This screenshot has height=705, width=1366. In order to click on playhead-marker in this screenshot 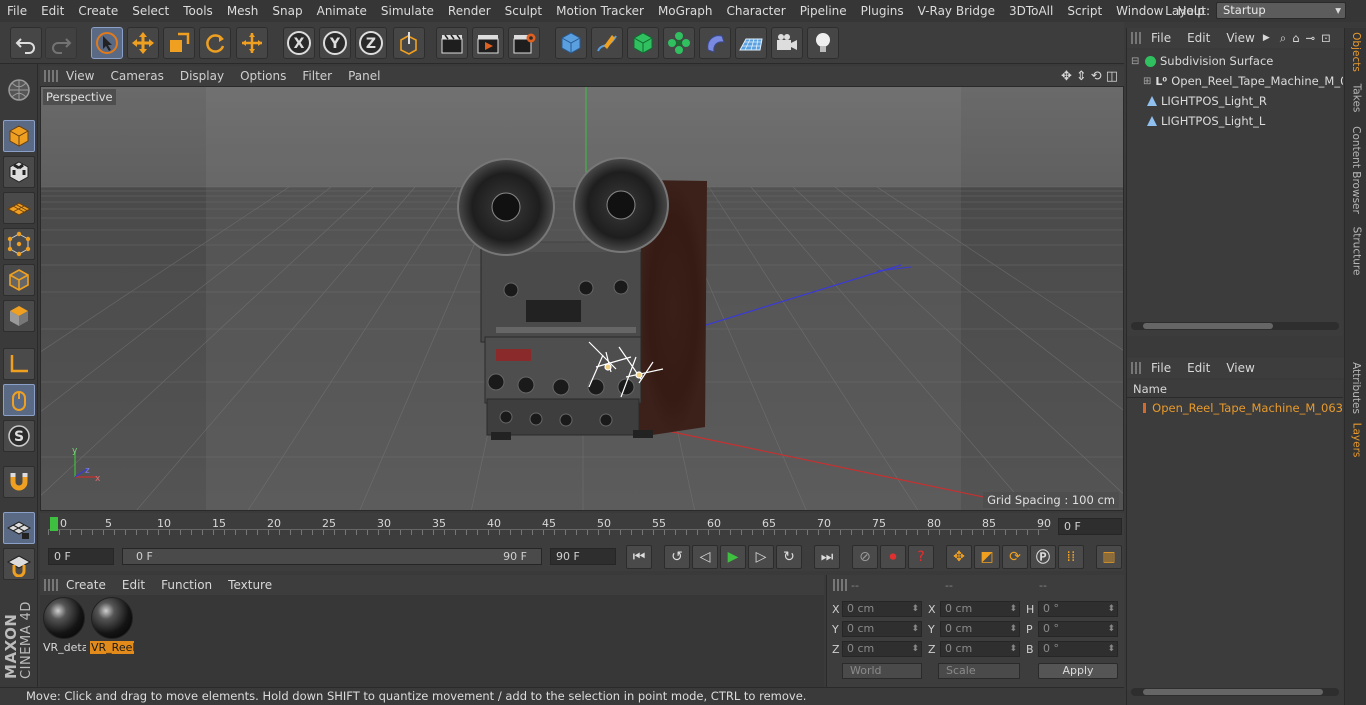, I will do `click(54, 524)`.